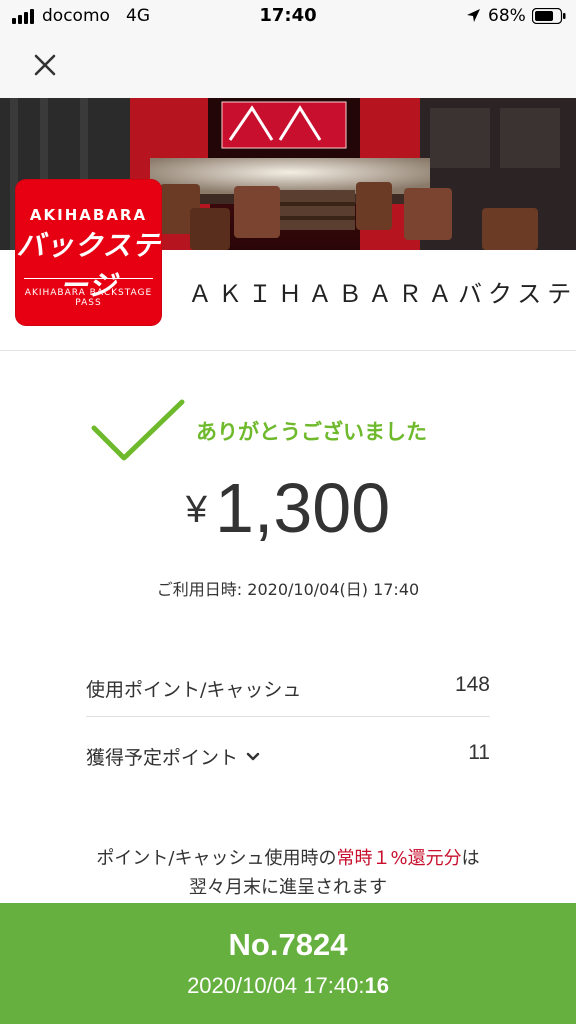 The image size is (576, 1024). Describe the element at coordinates (288, 716) in the screenshot. I see `row-divider` at that location.